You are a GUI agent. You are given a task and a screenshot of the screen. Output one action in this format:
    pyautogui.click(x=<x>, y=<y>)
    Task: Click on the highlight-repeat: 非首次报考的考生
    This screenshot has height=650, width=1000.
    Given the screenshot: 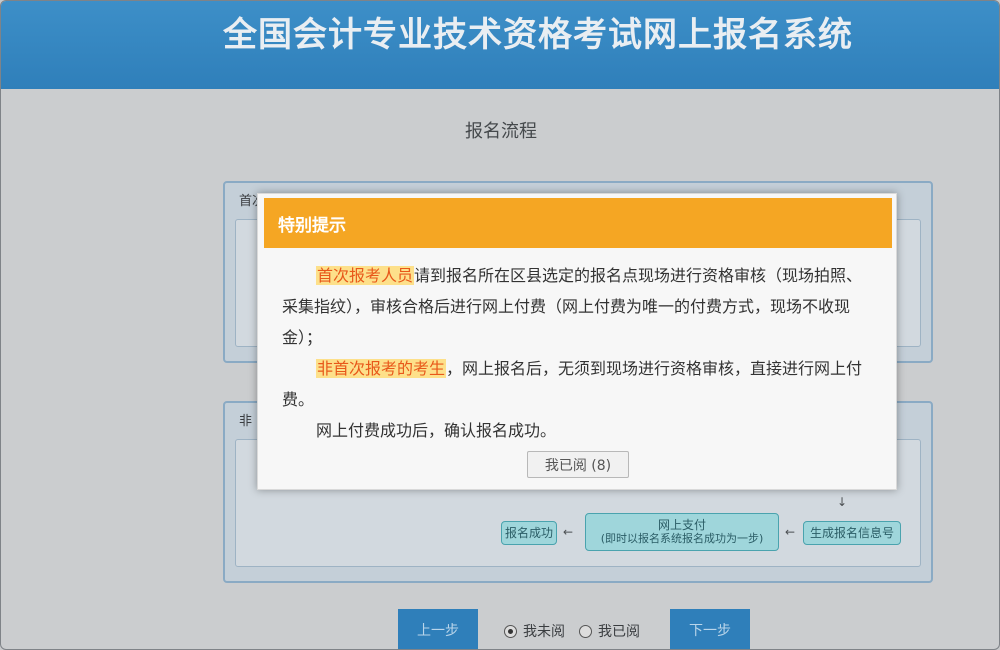 What is the action you would take?
    pyautogui.click(x=381, y=368)
    